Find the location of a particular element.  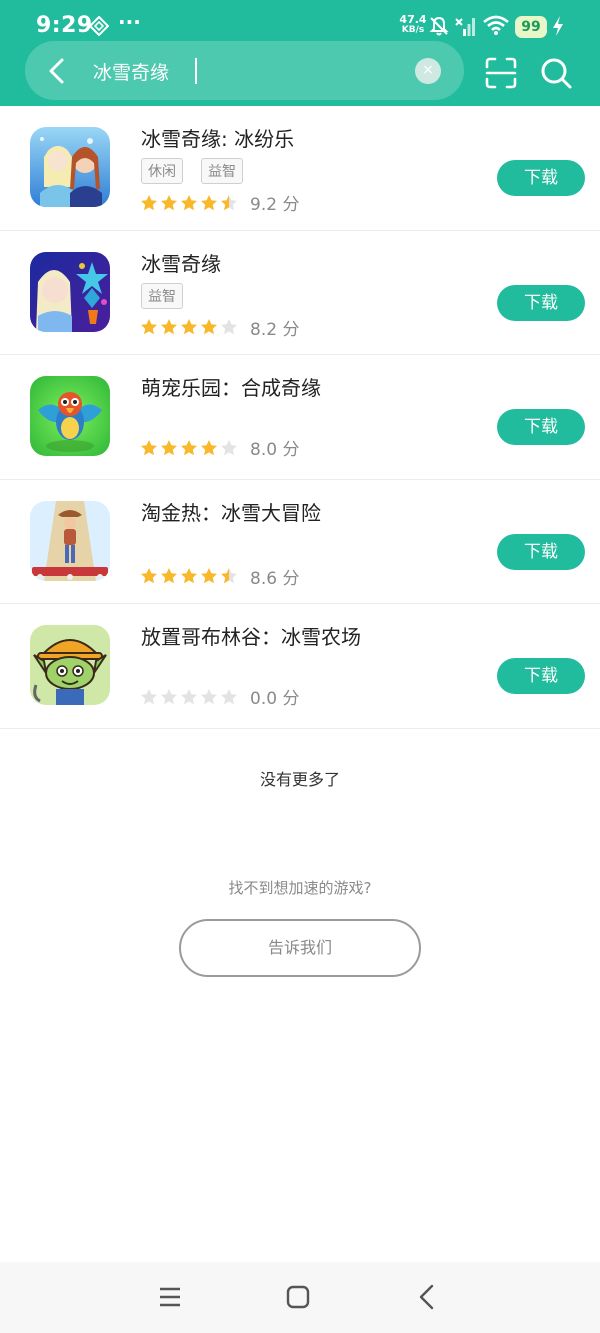

result-item: 萌宠乐园：合成奇缘 8.0 分 下载 is located at coordinates (300, 417).